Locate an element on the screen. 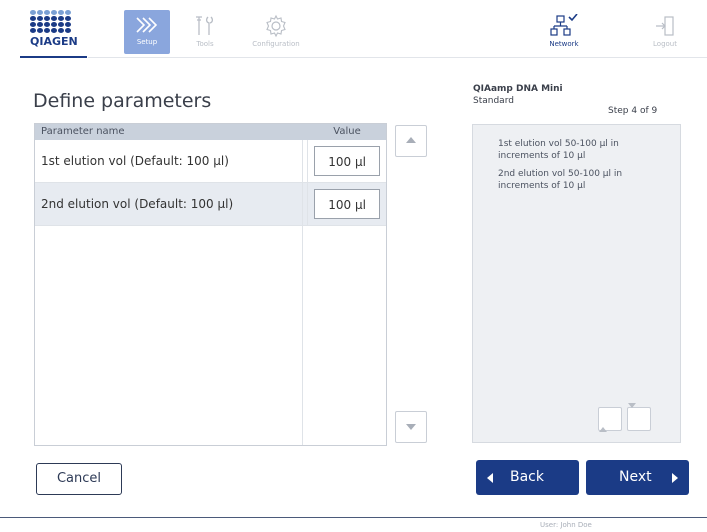  parameter-name-cell: 1st elution vol (Default: 100 µl) is located at coordinates (135, 161).